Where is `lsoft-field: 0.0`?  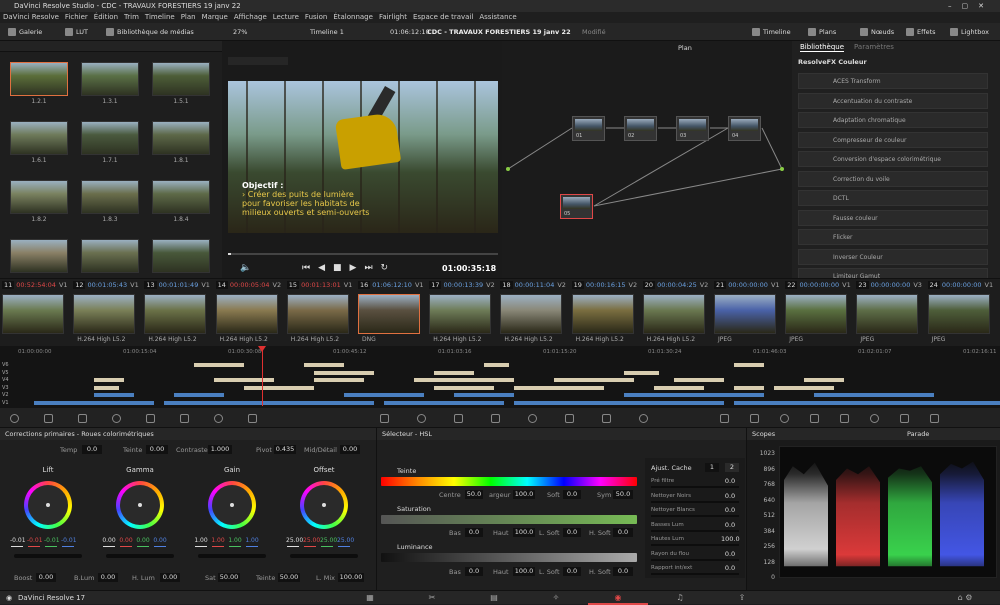 lsoft-field: 0.0 is located at coordinates (572, 532).